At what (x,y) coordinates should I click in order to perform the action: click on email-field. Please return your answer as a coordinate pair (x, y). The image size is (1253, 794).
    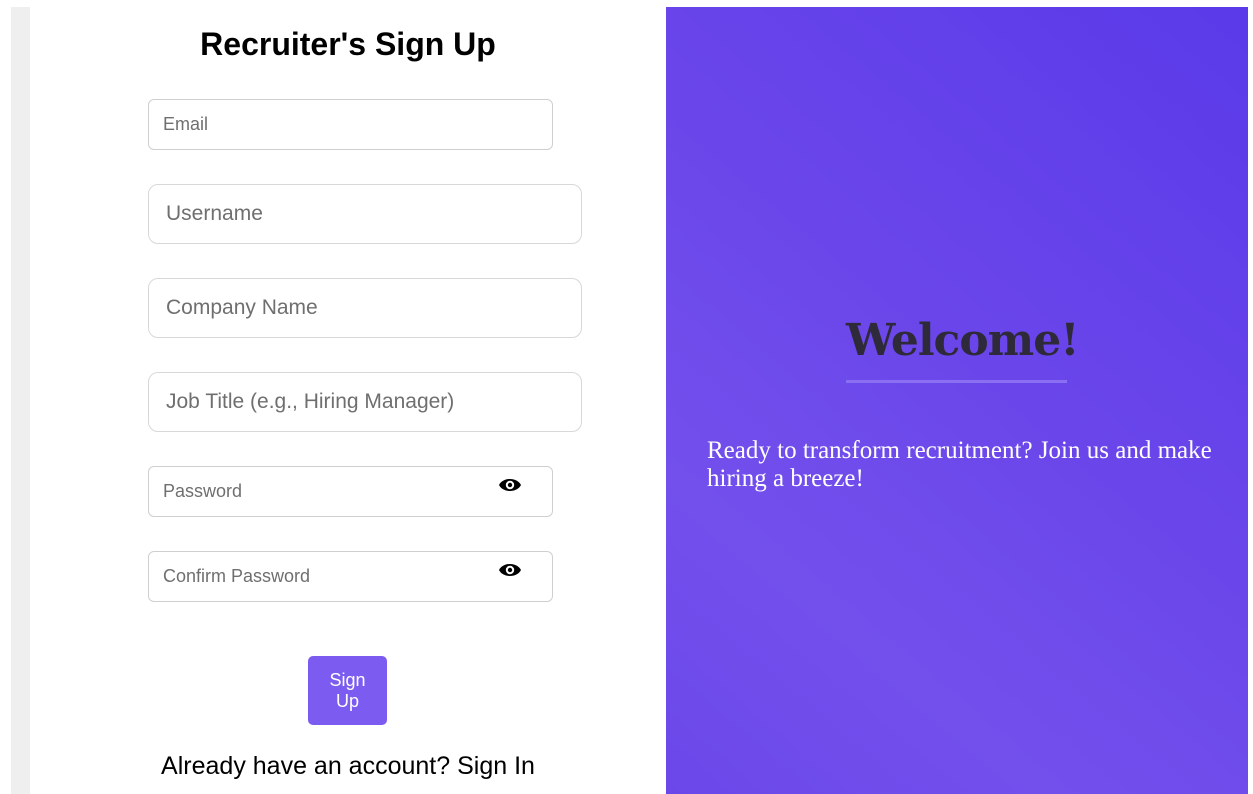
    Looking at the image, I should click on (350, 124).